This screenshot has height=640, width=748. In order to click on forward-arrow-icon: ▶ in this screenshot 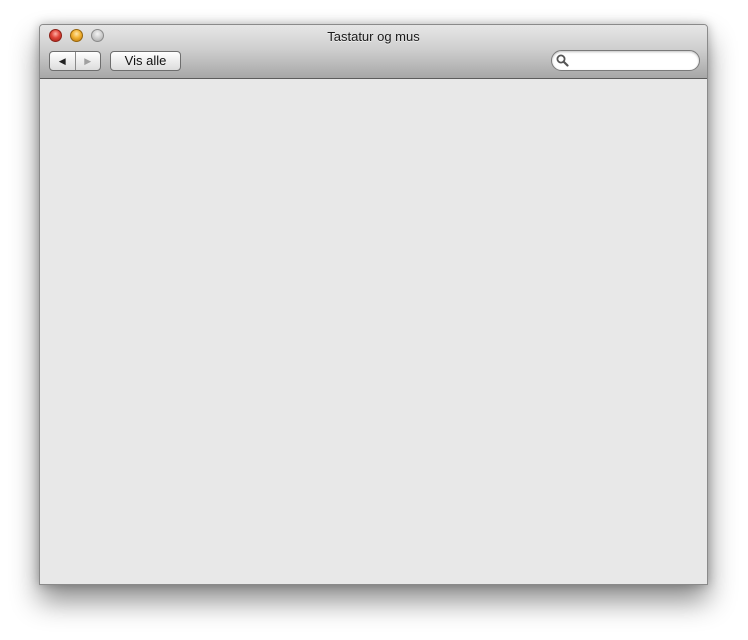, I will do `click(88, 60)`.